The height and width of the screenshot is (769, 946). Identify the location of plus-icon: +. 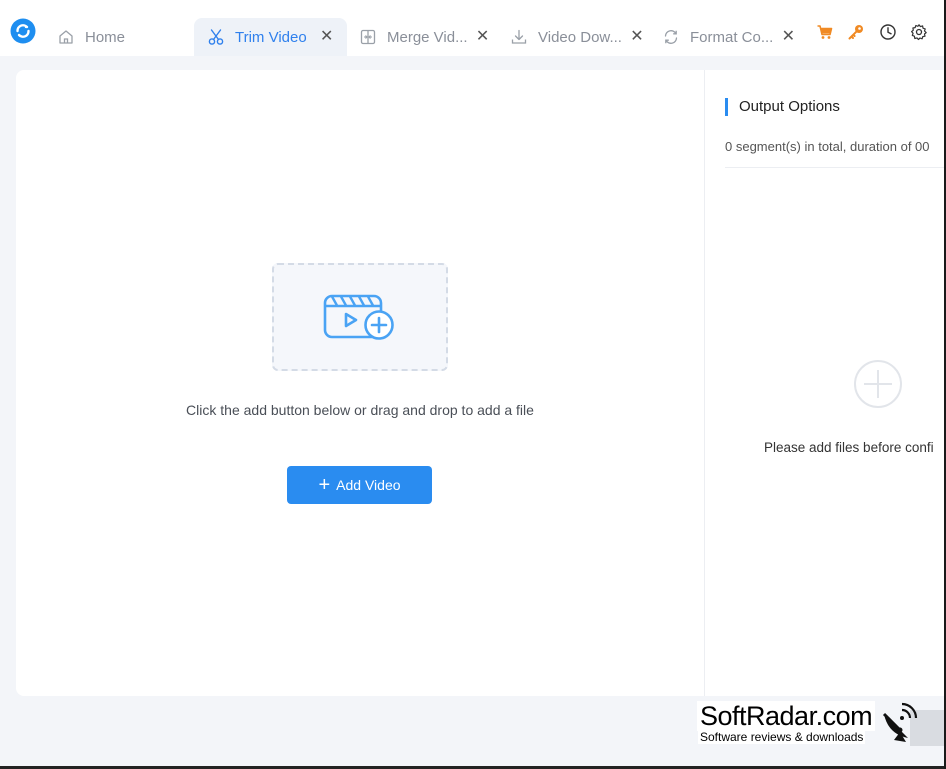
(324, 485).